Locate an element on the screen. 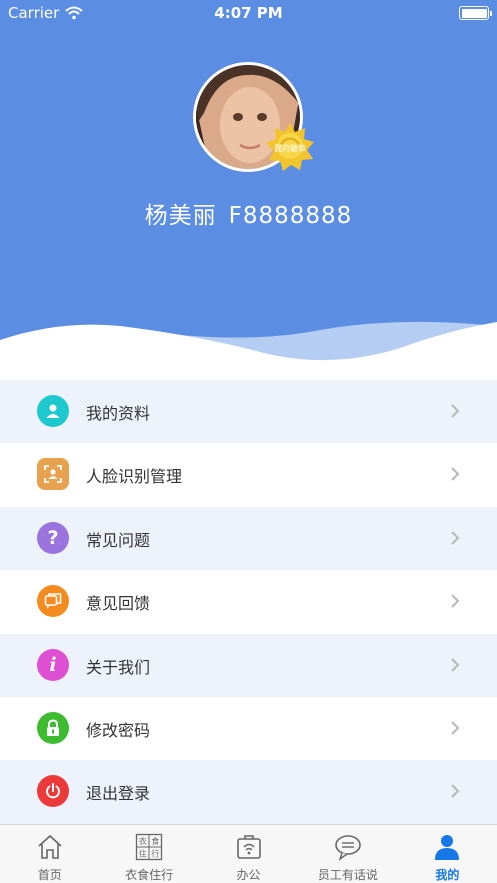 The width and height of the screenshot is (497, 883). badge-label: 我的徽章 is located at coordinates (290, 148).